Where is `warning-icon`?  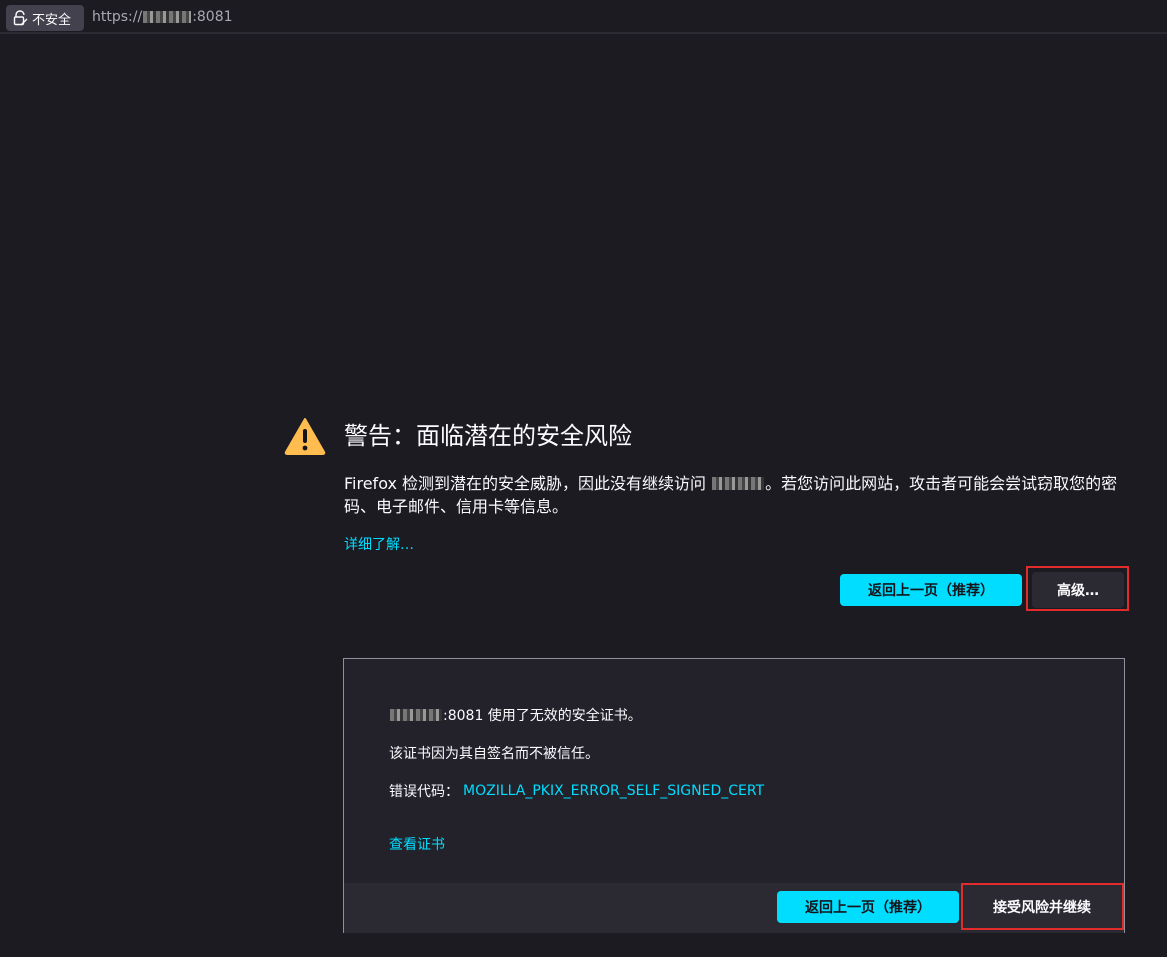 warning-icon is located at coordinates (305, 436).